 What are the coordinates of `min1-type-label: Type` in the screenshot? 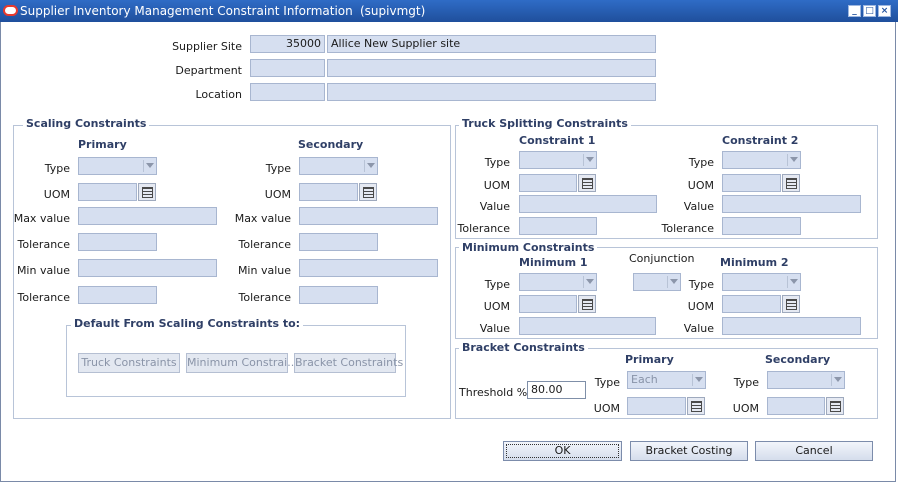 It's located at (497, 284).